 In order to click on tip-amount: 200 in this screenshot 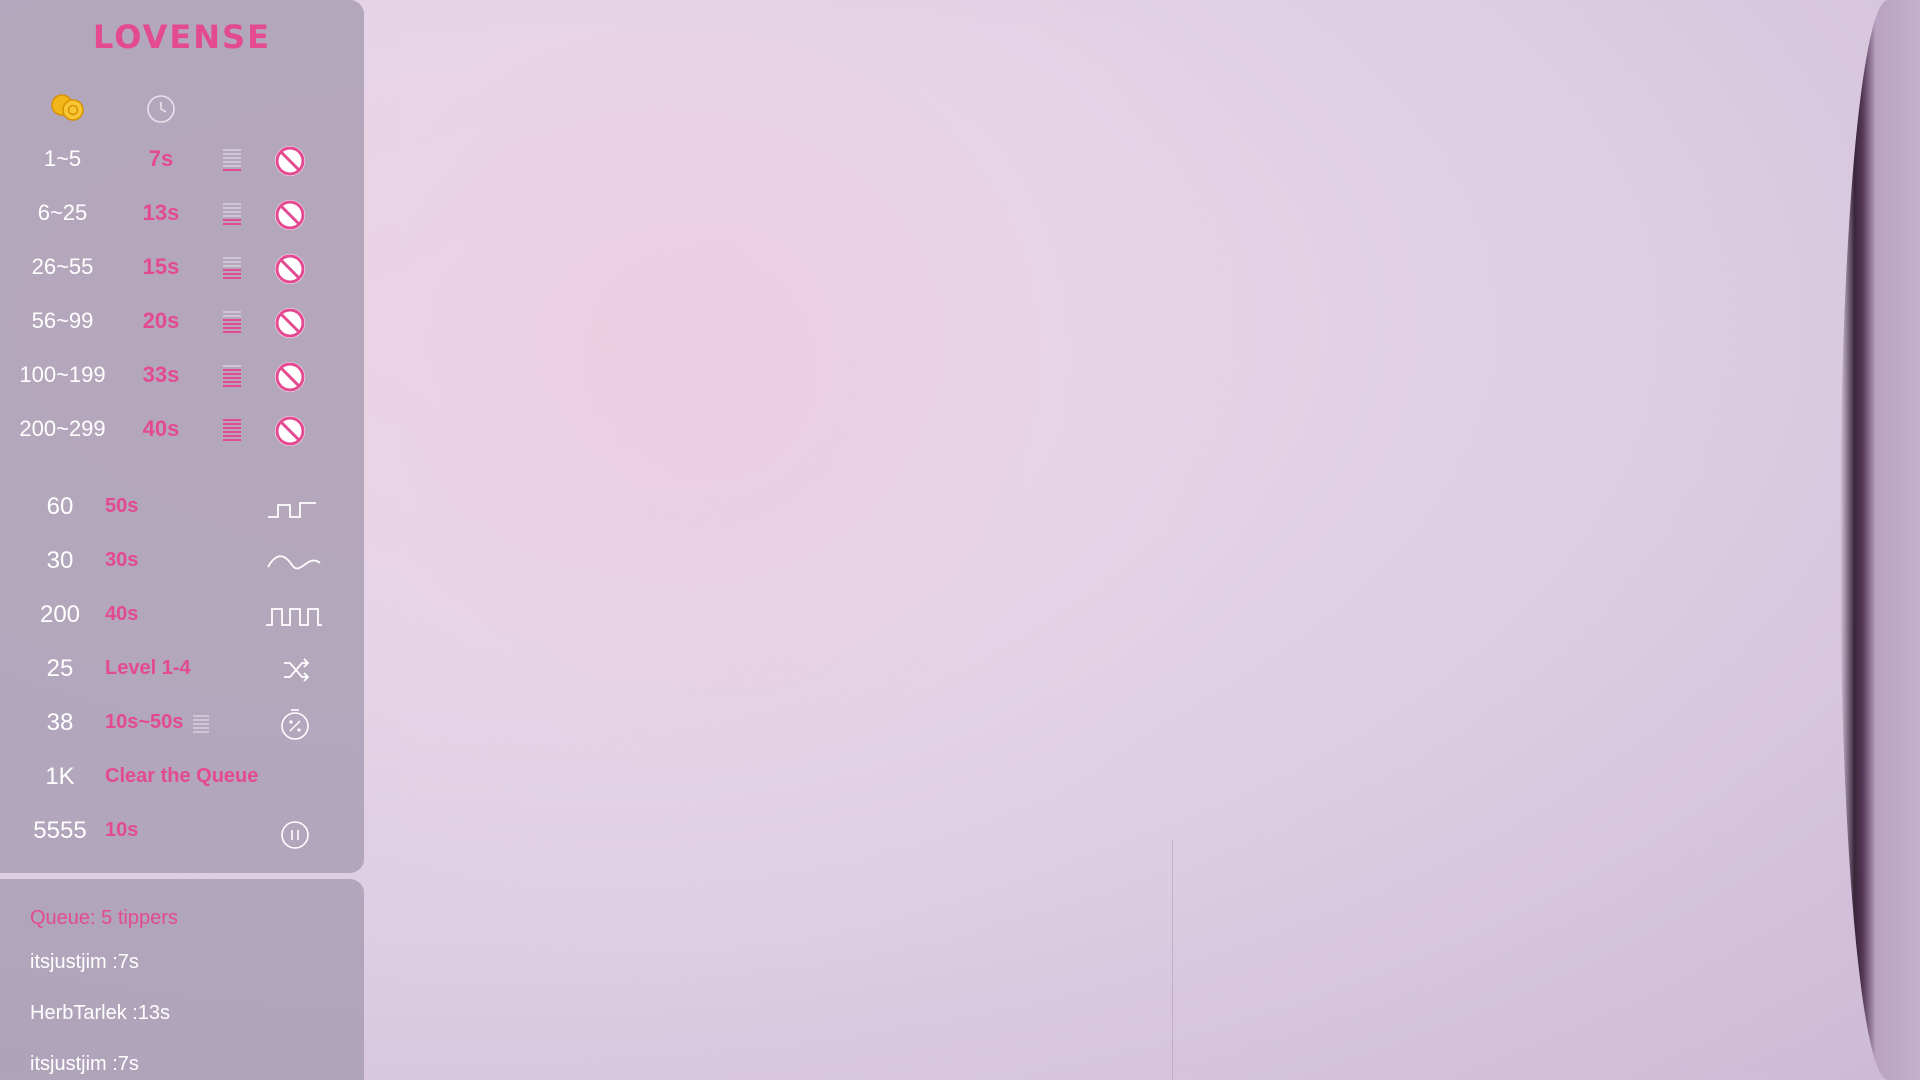, I will do `click(60, 614)`.